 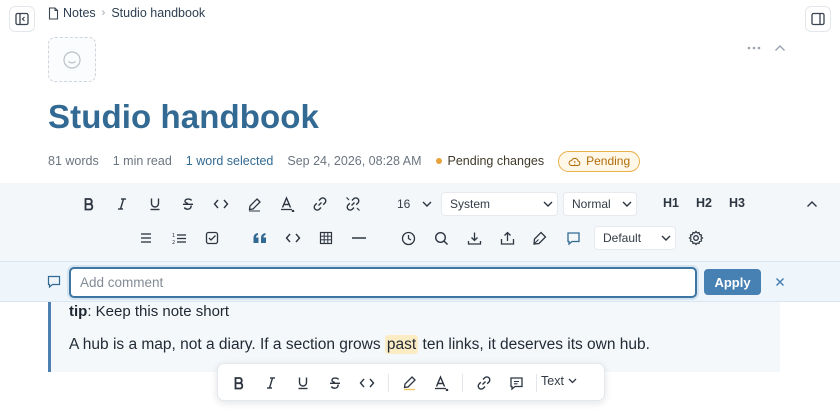 I want to click on pending-changes-label: Pending changes, so click(x=496, y=161).